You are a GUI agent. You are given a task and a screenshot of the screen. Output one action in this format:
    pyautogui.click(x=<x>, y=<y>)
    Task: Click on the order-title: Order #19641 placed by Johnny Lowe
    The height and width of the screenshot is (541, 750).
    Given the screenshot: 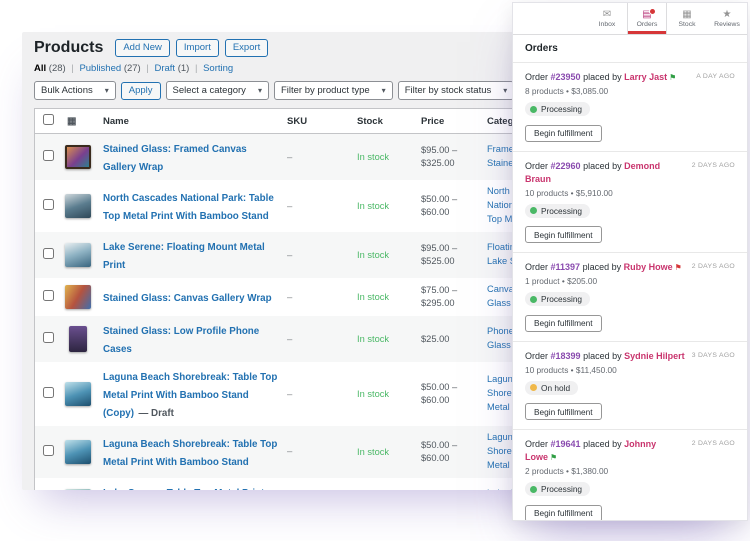 What is the action you would take?
    pyautogui.click(x=605, y=451)
    